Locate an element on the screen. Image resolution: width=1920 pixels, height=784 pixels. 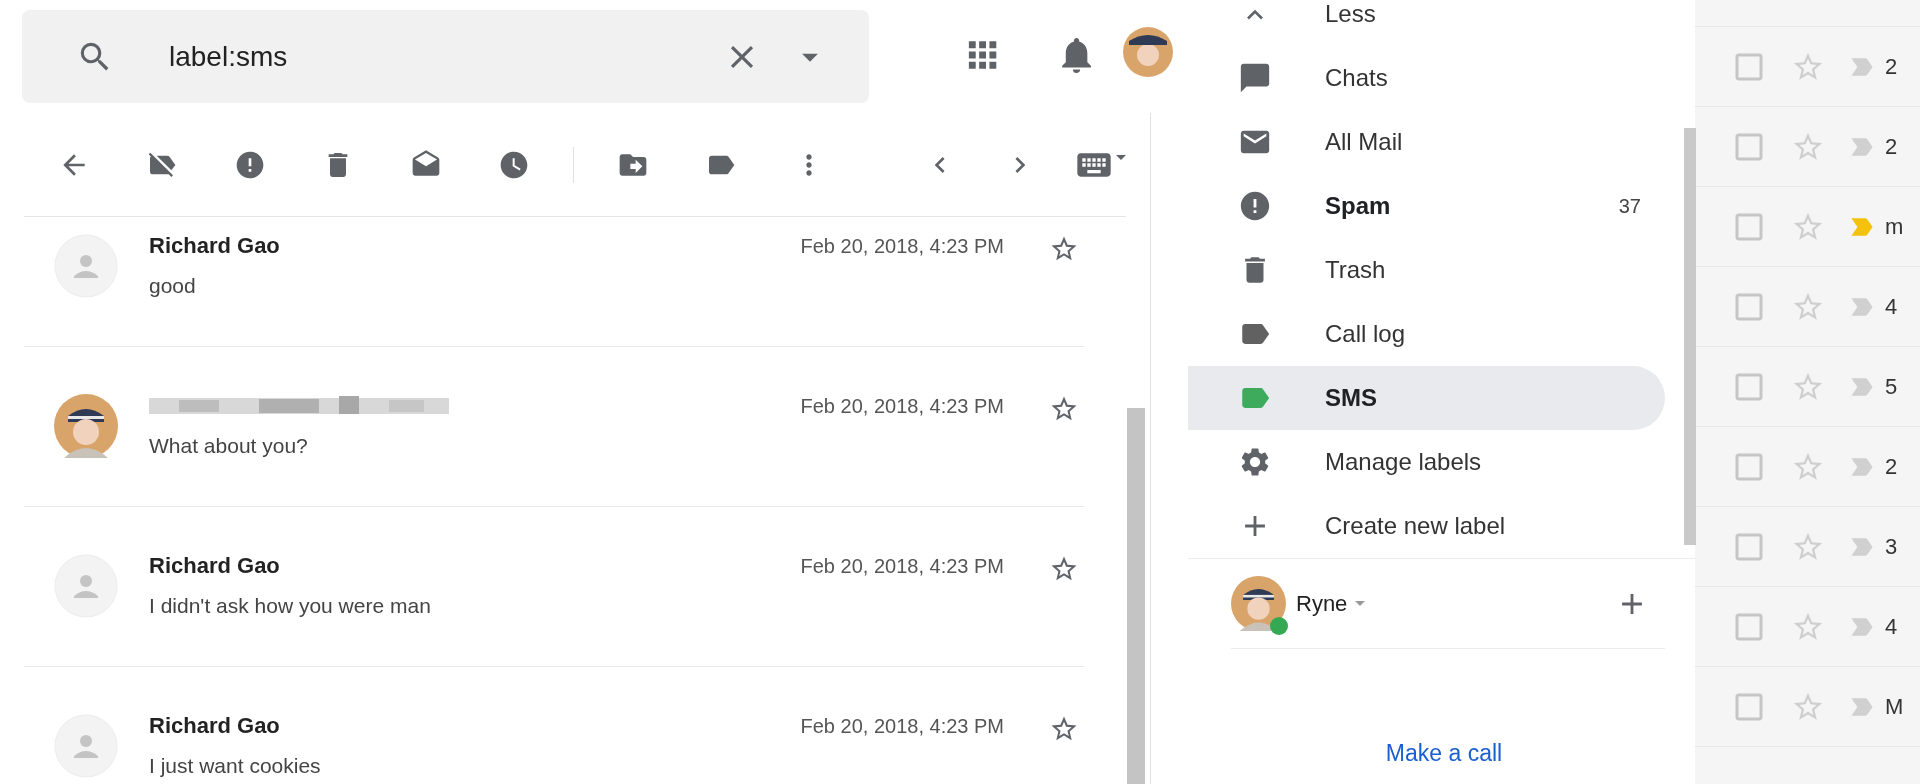
menu-label: Create new label is located at coordinates (1416, 526).